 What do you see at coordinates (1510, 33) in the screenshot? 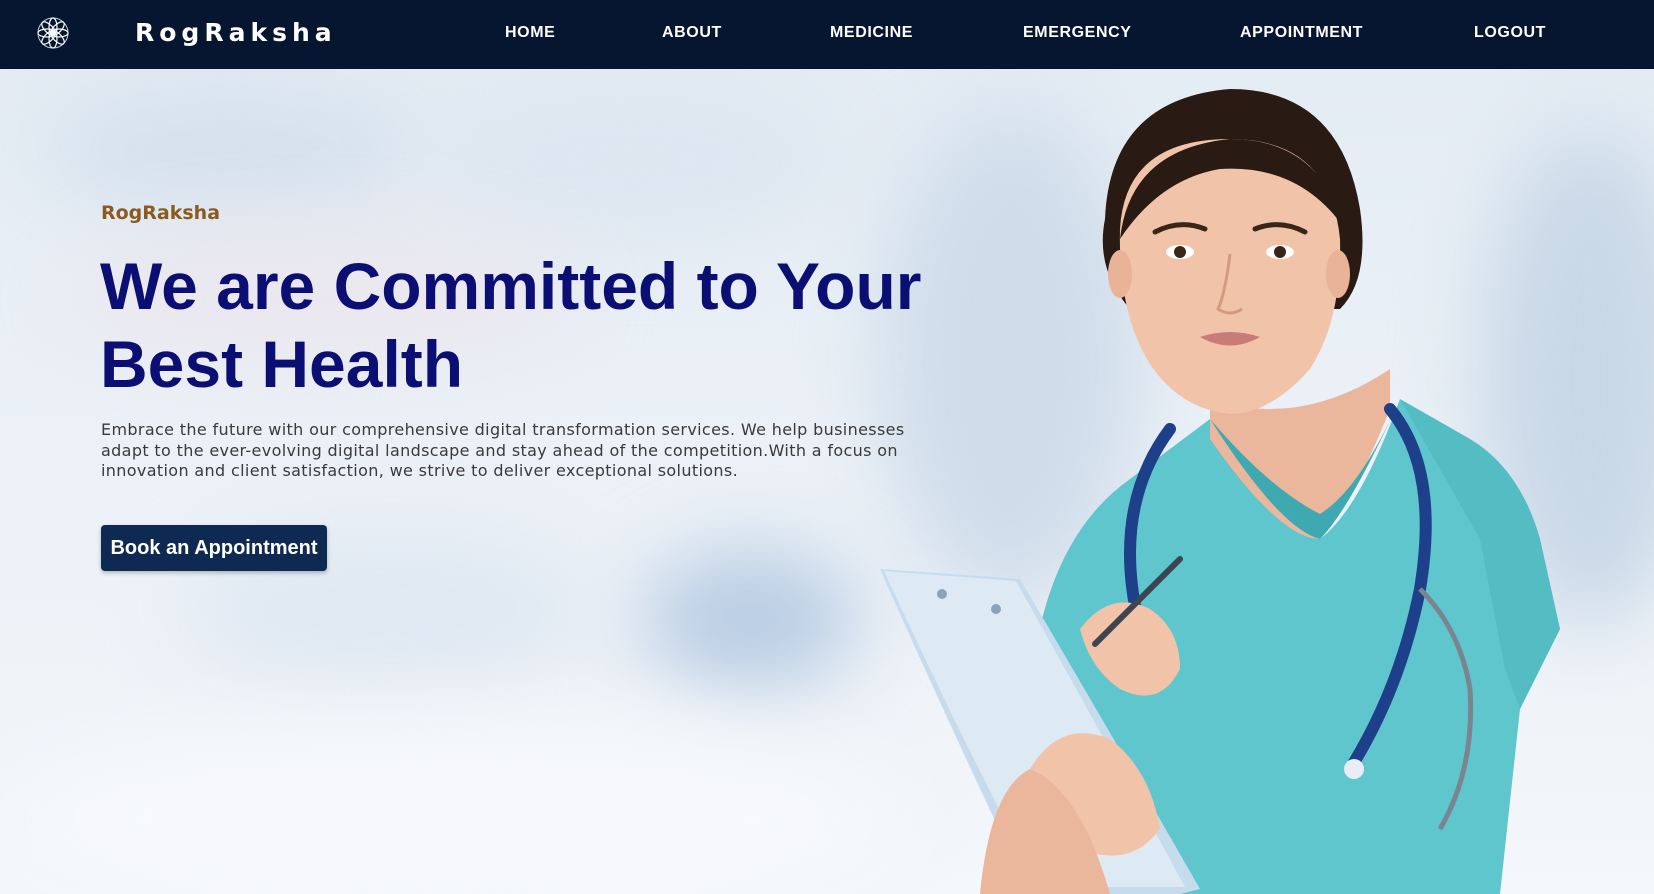
I see `nav-logout-link: LOGOUT` at bounding box center [1510, 33].